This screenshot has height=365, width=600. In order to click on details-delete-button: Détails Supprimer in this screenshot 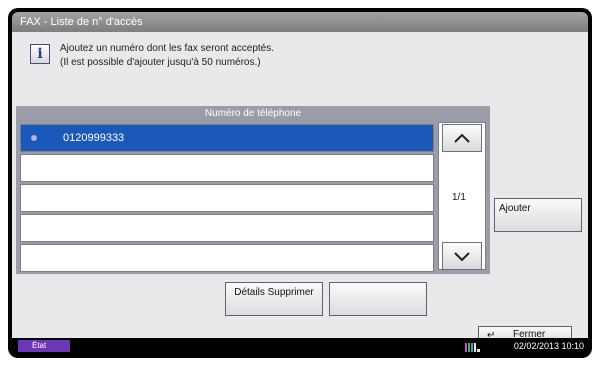, I will do `click(274, 299)`.